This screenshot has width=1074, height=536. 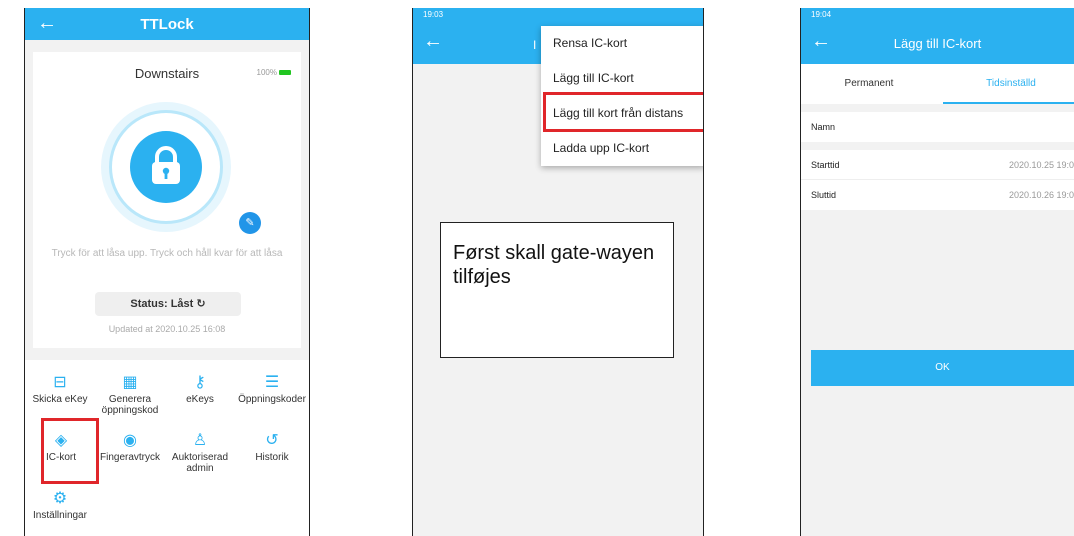 I want to click on highlight-box-ic-card, so click(x=70, y=451).